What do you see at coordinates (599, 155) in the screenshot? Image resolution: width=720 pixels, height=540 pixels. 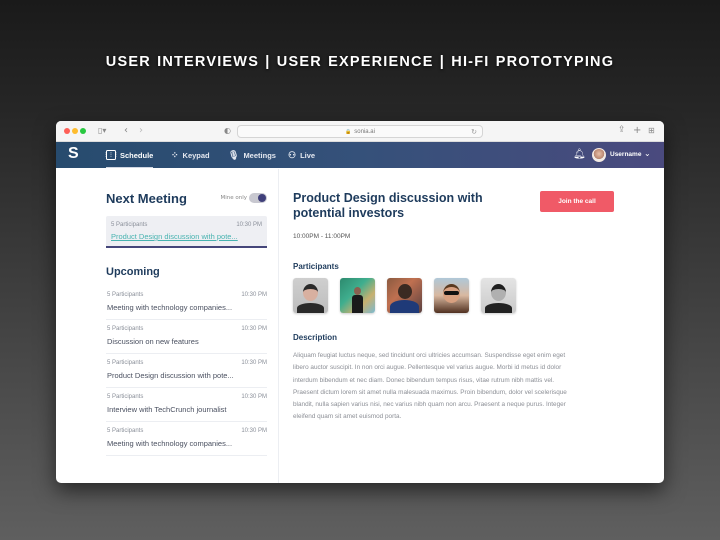 I see `user-avatar` at bounding box center [599, 155].